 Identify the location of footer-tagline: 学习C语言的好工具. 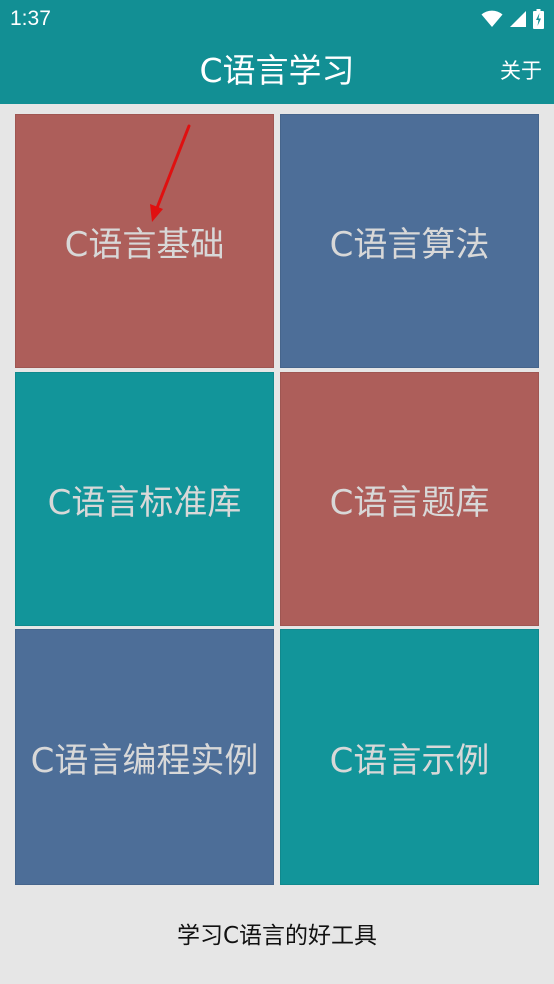
(277, 936).